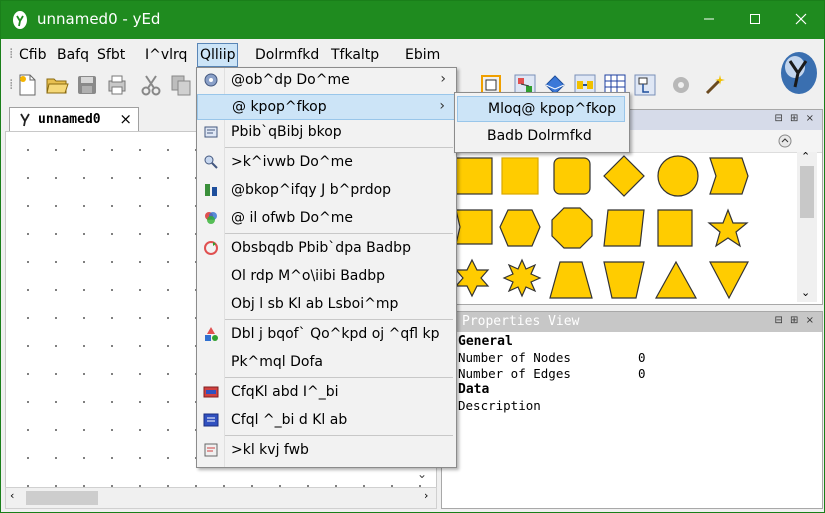 The image size is (825, 513). I want to click on port-tool-icon, so click(645, 85).